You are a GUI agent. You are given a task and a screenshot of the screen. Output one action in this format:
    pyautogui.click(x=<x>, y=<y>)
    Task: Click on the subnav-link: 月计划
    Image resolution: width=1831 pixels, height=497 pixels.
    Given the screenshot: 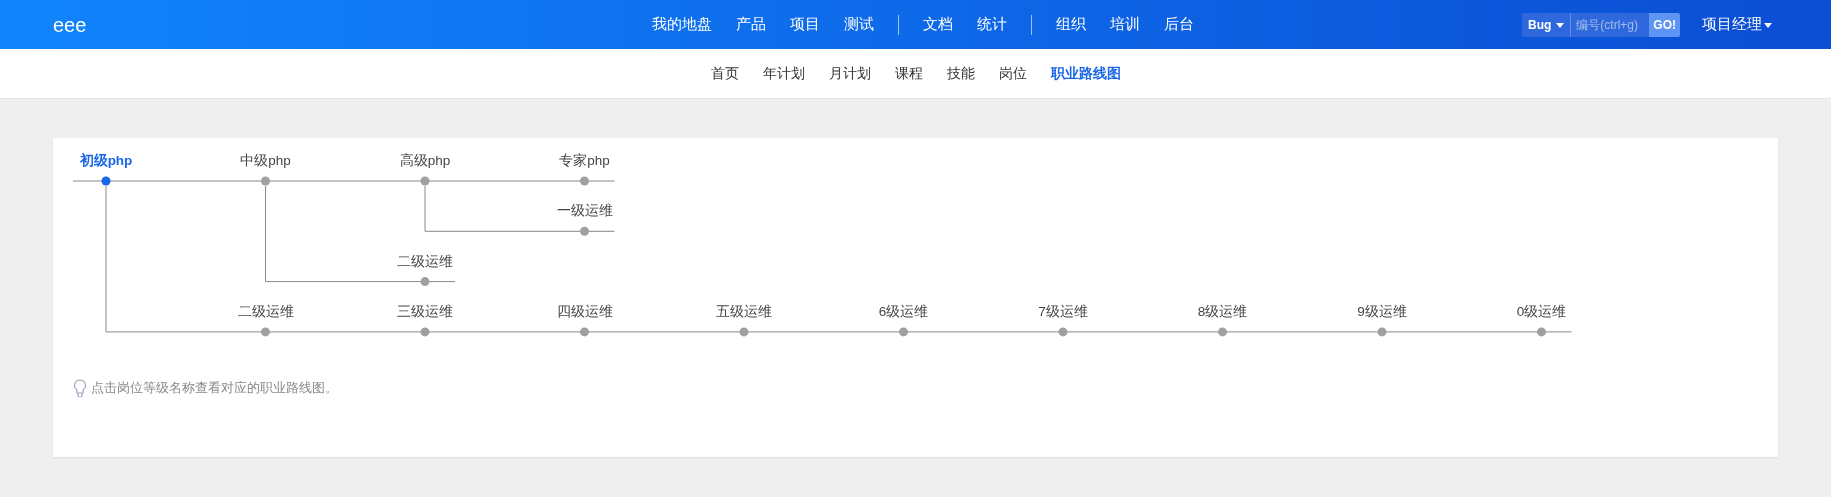 What is the action you would take?
    pyautogui.click(x=849, y=73)
    